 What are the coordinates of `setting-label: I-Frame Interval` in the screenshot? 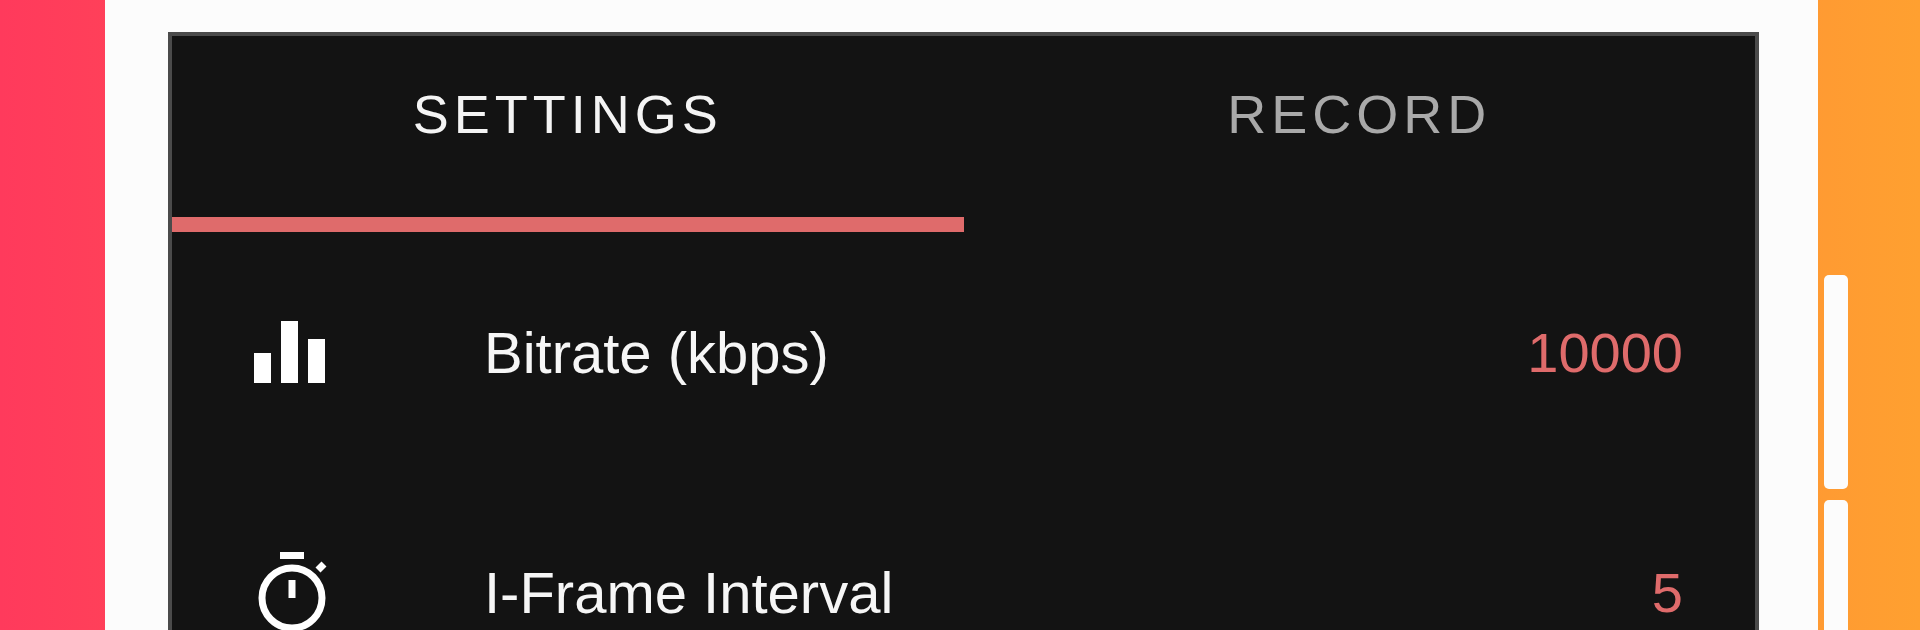 It's located at (689, 592).